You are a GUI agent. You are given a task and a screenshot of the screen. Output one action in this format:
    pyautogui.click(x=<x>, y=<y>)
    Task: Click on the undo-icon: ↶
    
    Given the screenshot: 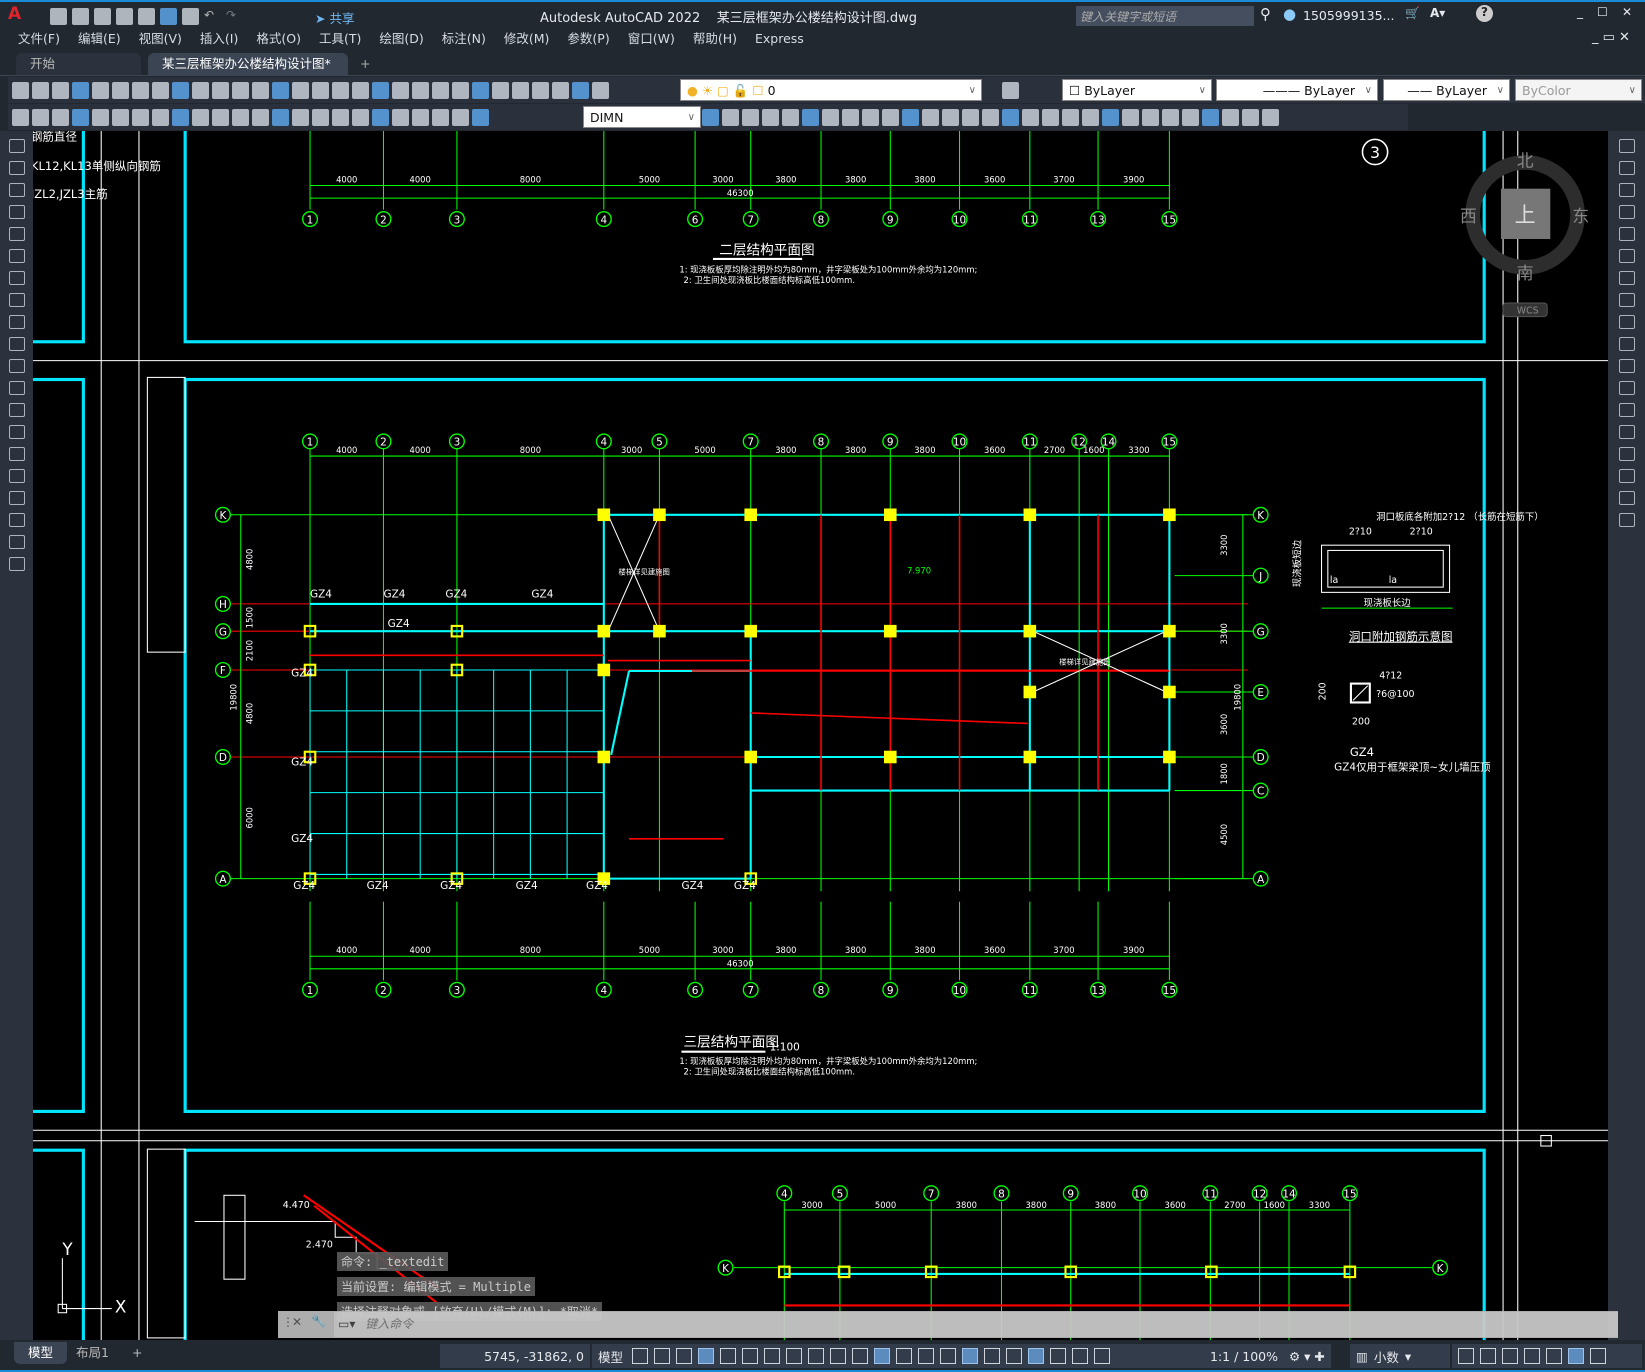 What is the action you would take?
    pyautogui.click(x=212, y=16)
    